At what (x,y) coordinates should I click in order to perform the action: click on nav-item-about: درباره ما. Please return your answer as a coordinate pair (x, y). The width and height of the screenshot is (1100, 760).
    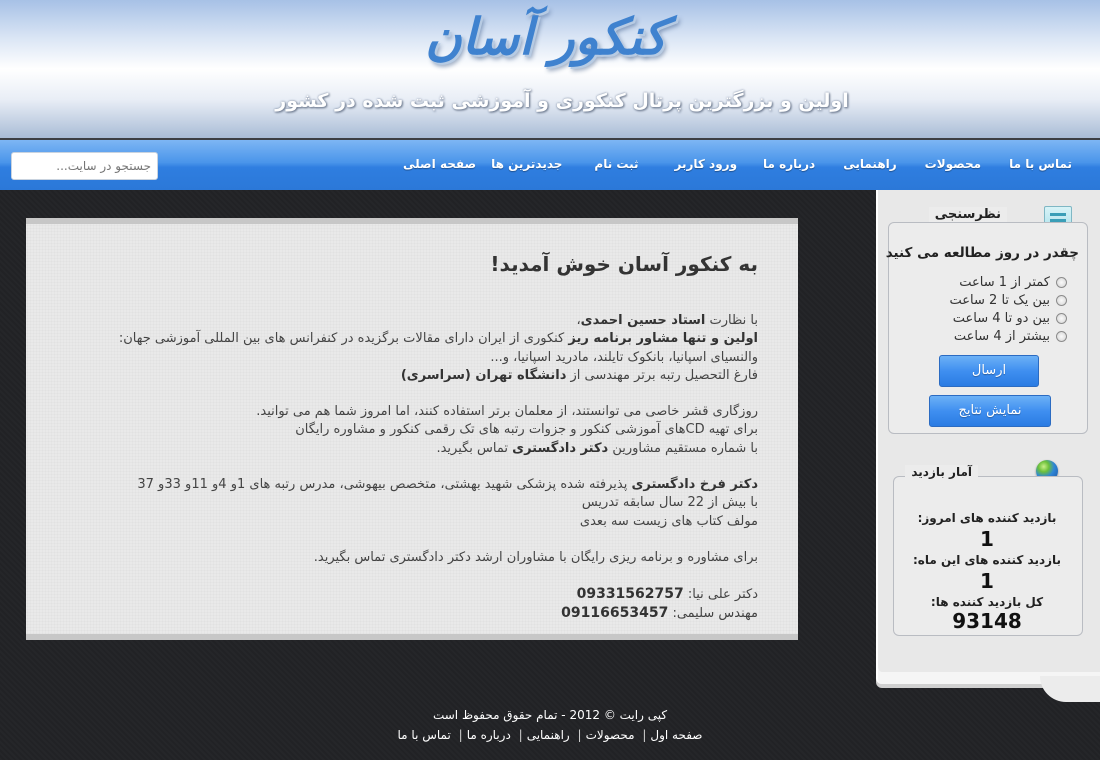
    Looking at the image, I should click on (789, 164).